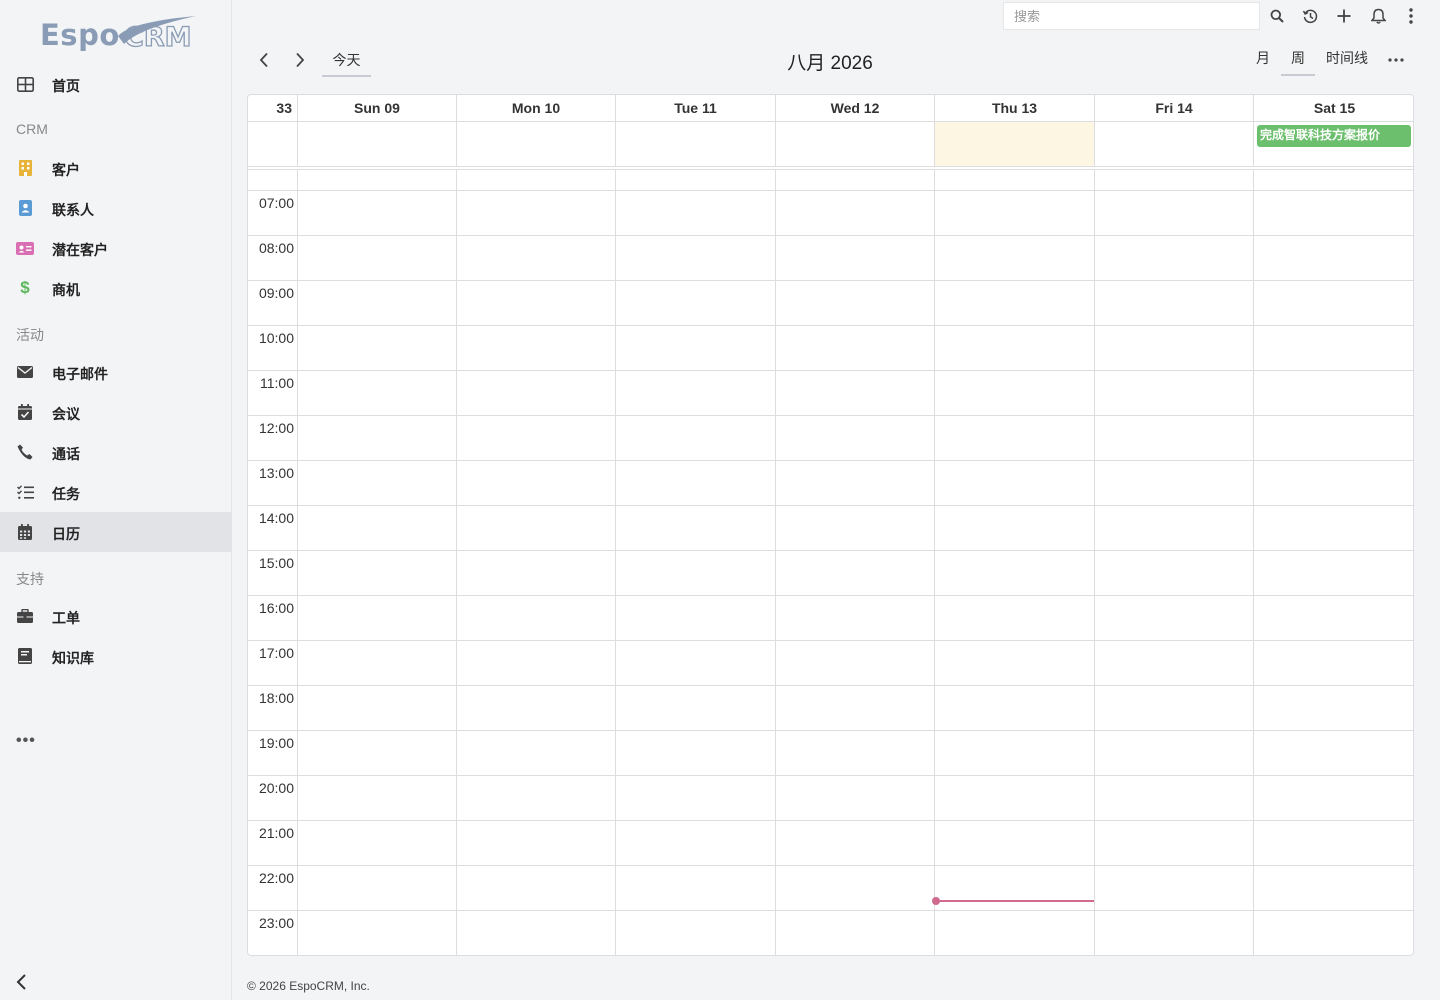 The image size is (1440, 1000). I want to click on prev-week-button, so click(264, 60).